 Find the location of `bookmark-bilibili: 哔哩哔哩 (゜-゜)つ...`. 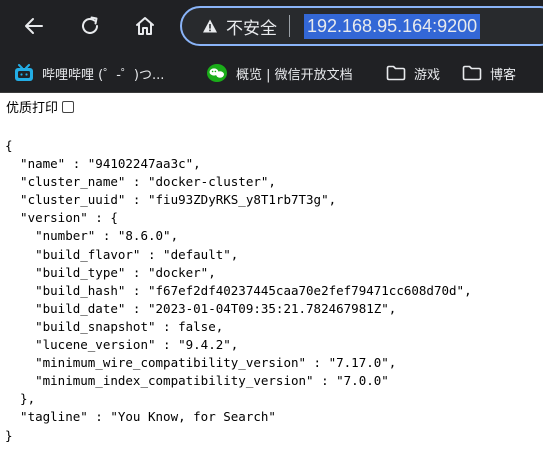

bookmark-bilibili: 哔哩哔哩 (゜-゜)つ... is located at coordinates (89, 73).